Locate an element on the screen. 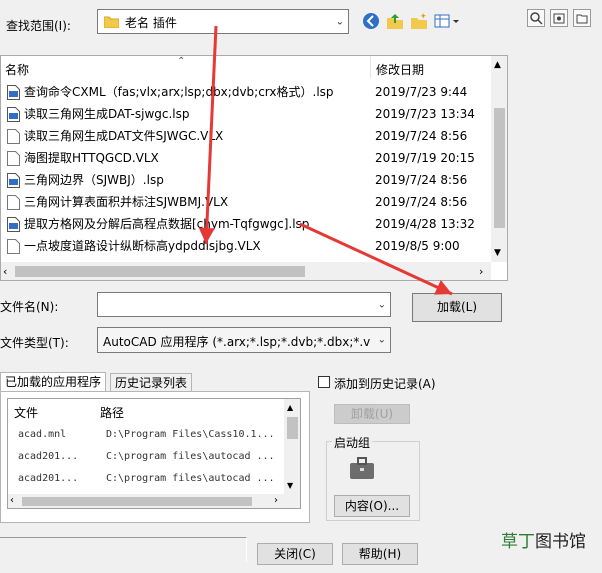  file-row: 海图提取HTTQGCD.VLX 2019/7/19 20:15 is located at coordinates (245, 158).